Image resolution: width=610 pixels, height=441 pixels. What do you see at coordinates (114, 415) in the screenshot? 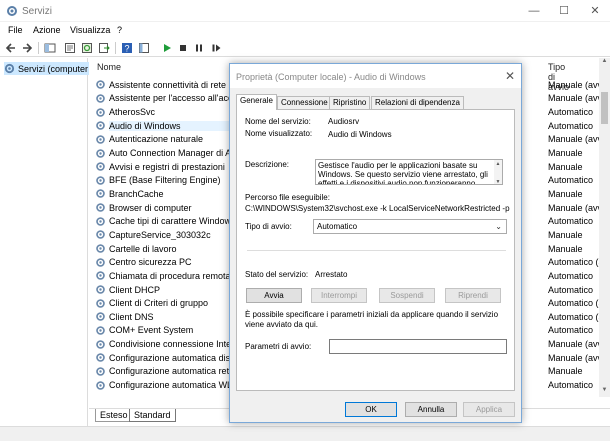
I see `tab-esteso: Esteso` at bounding box center [114, 415].